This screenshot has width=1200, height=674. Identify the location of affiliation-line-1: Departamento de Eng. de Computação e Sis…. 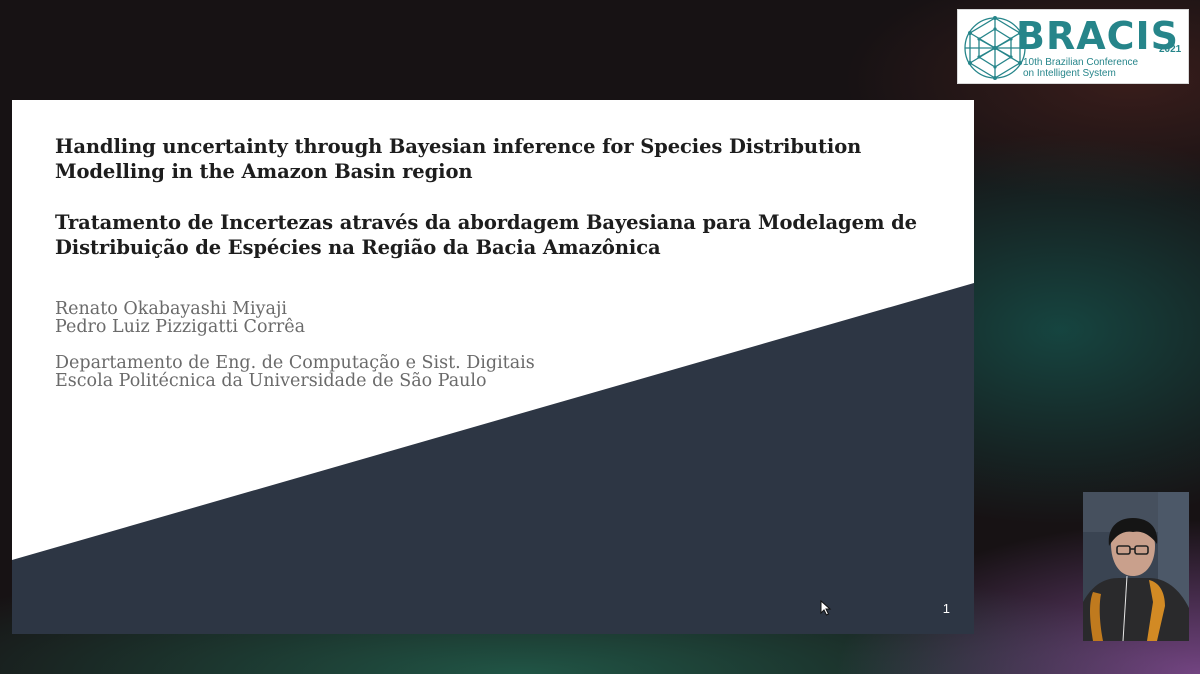
(295, 363).